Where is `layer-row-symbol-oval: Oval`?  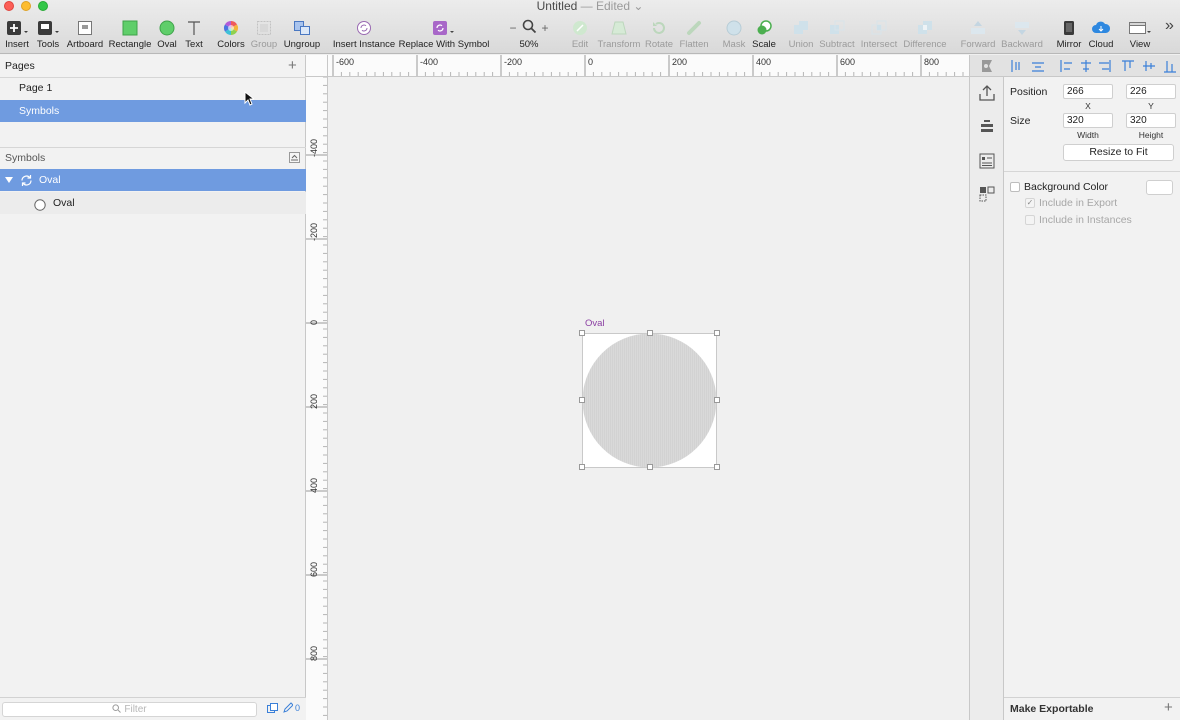
layer-row-symbol-oval: Oval is located at coordinates (153, 180).